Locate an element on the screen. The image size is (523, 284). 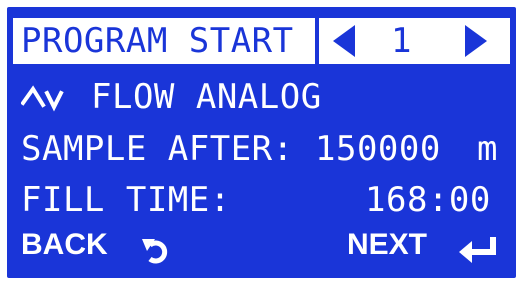
enter-arrow-icon is located at coordinates (479, 248).